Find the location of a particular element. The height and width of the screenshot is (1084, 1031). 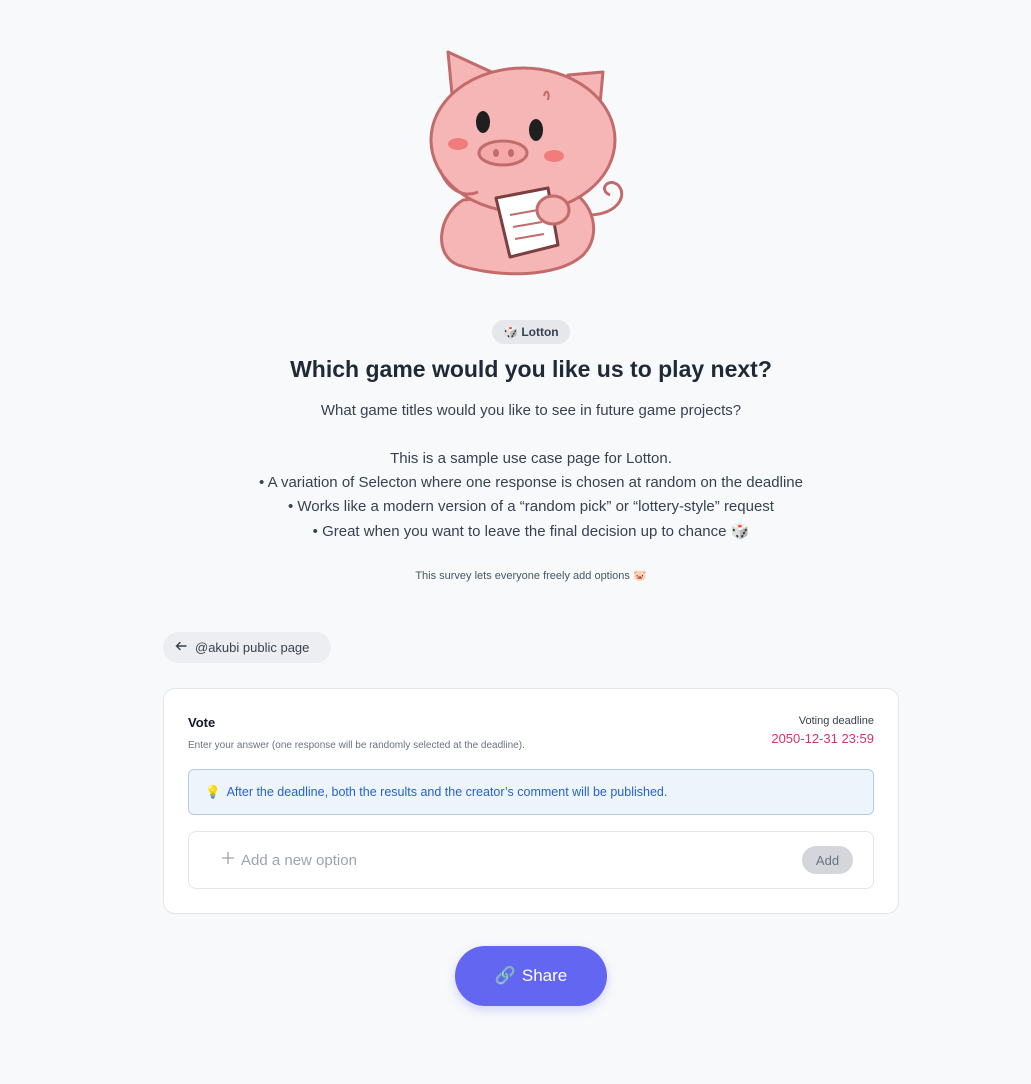

category-badge: 🎲 Lotton is located at coordinates (531, 332).